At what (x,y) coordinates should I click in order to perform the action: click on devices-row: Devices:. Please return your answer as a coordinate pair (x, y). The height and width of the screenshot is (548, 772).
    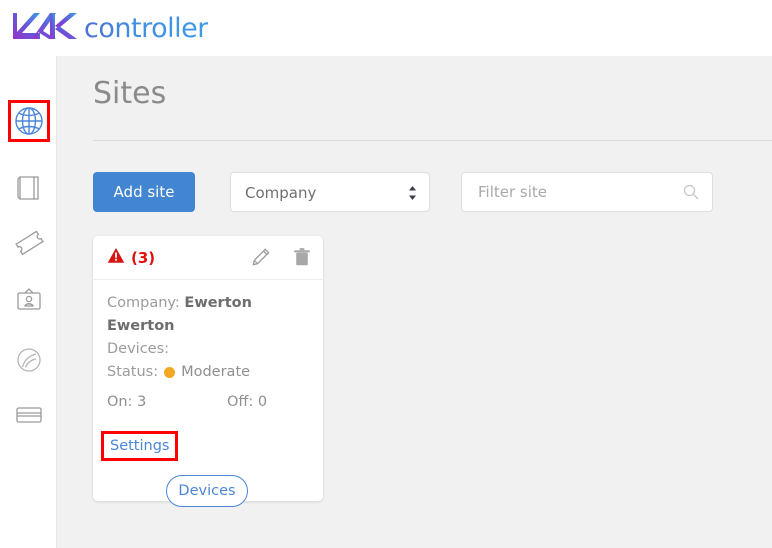
    Looking at the image, I should click on (208, 349).